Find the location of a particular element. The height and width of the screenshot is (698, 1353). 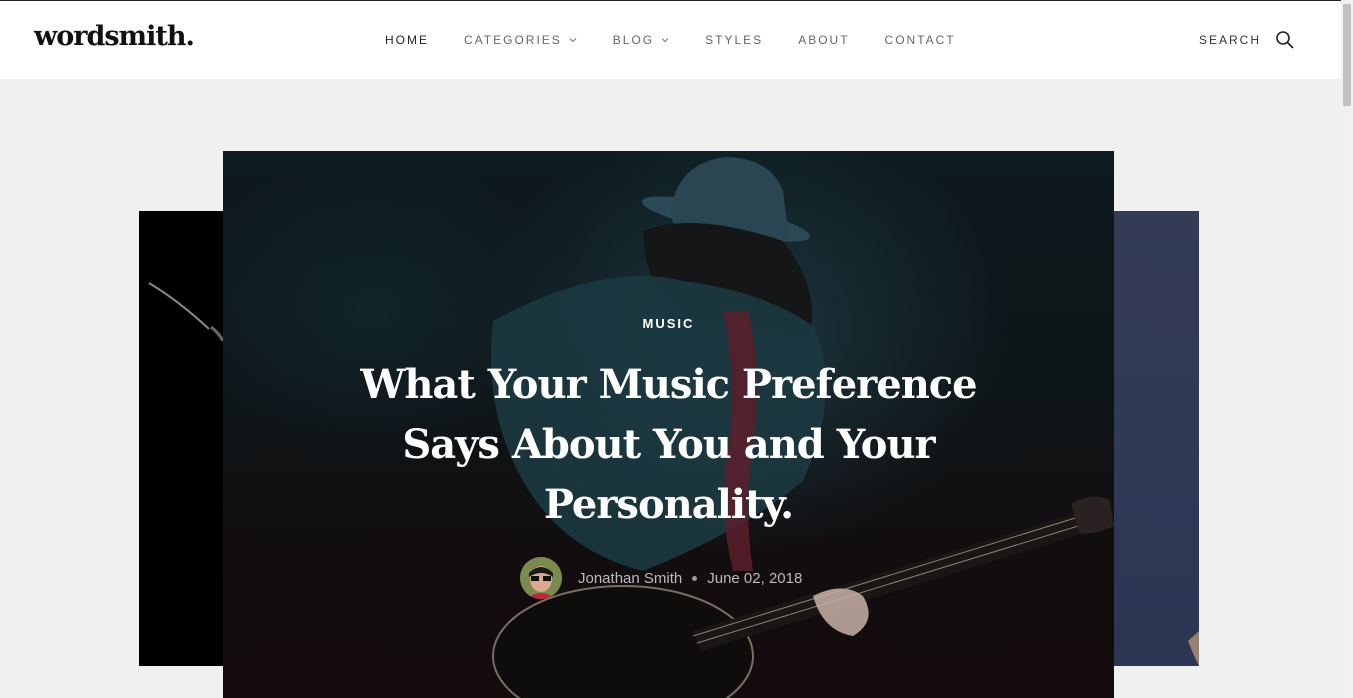

nav-label: CONTACT is located at coordinates (920, 40).